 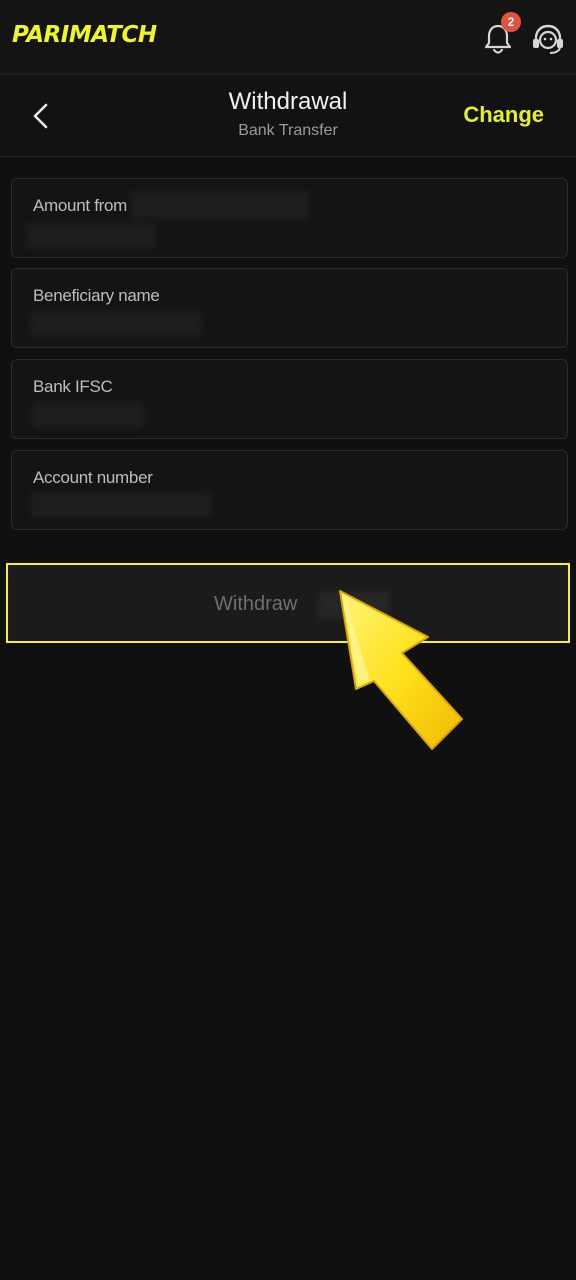 I want to click on pointer-arrow-icon, so click(x=401, y=670).